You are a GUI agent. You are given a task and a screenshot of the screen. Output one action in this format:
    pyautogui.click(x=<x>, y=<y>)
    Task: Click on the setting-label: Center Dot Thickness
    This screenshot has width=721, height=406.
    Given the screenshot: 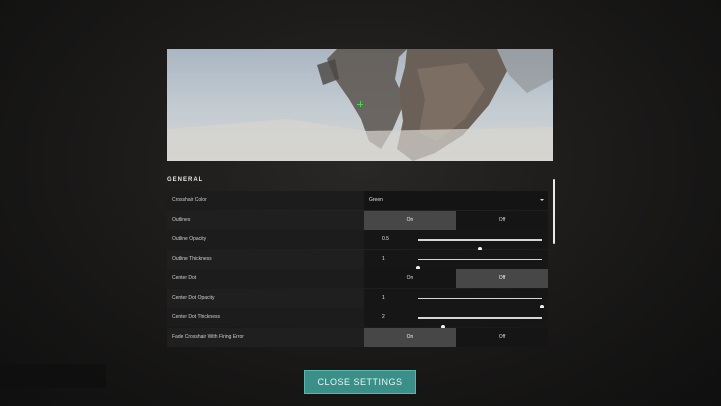 What is the action you would take?
    pyautogui.click(x=196, y=317)
    